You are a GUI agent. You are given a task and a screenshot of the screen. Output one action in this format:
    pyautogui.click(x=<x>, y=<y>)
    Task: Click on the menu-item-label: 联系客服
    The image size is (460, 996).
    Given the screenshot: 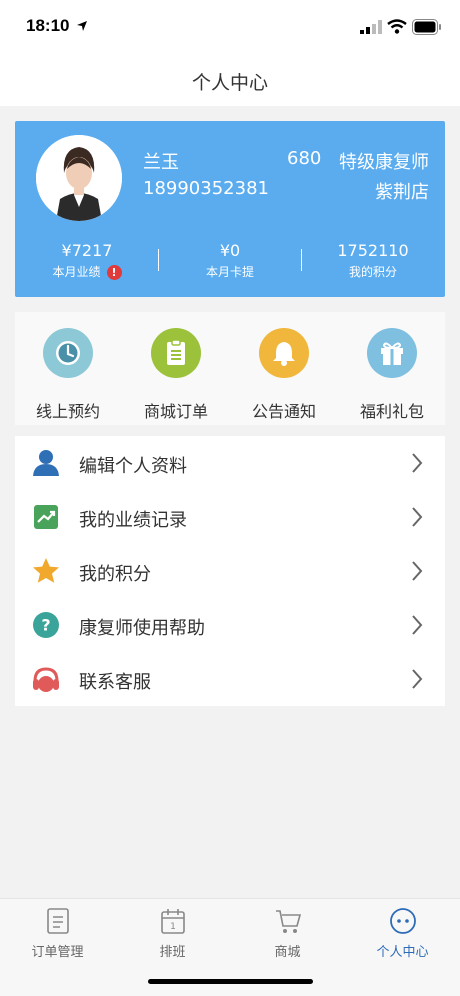 What is the action you would take?
    pyautogui.click(x=115, y=682)
    